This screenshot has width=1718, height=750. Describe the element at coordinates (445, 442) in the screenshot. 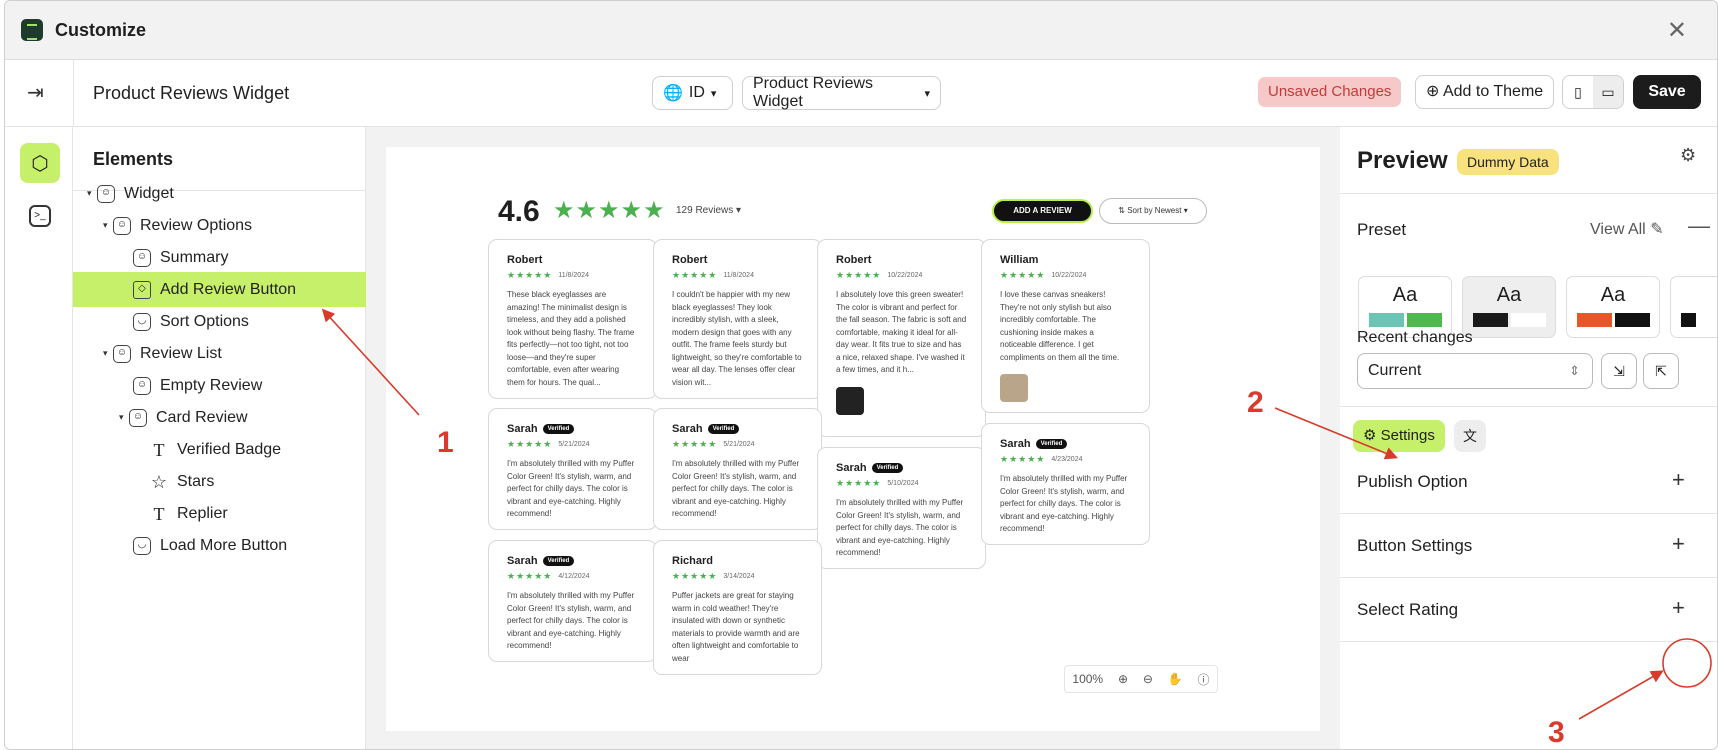

I see `annotation-label: 1` at that location.